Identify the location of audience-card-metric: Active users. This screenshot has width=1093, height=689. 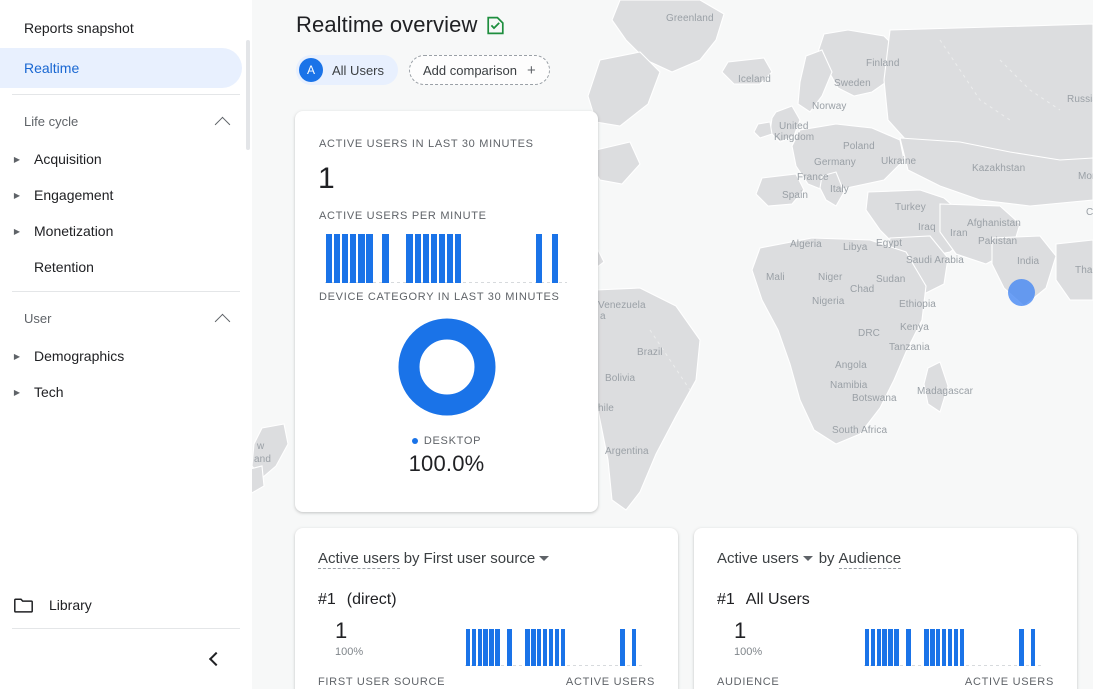
(758, 558).